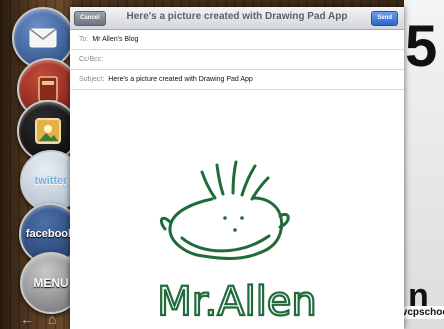  What do you see at coordinates (27, 319) in the screenshot?
I see `back-arrow-icon: ←` at bounding box center [27, 319].